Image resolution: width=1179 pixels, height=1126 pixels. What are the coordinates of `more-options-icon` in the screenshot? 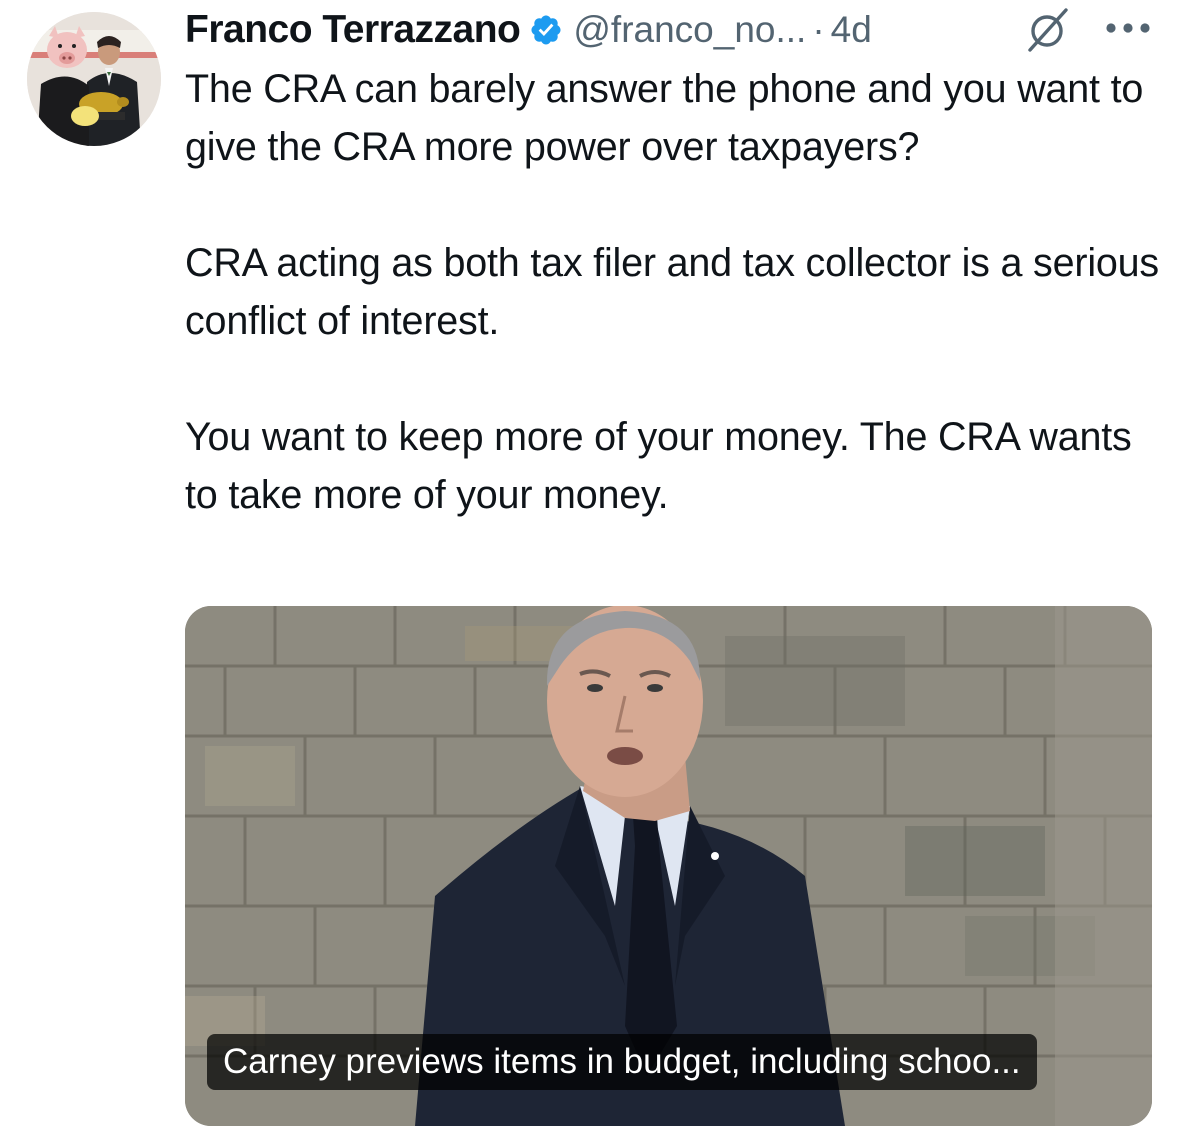 It's located at (1128, 28).